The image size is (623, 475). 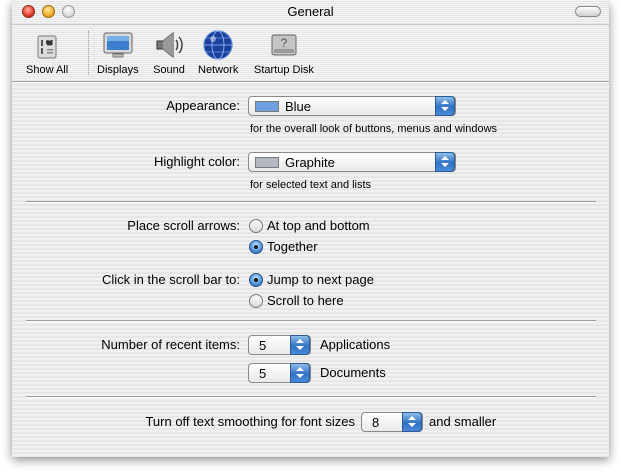 What do you see at coordinates (279, 373) in the screenshot?
I see `recent-documents-popup: 5` at bounding box center [279, 373].